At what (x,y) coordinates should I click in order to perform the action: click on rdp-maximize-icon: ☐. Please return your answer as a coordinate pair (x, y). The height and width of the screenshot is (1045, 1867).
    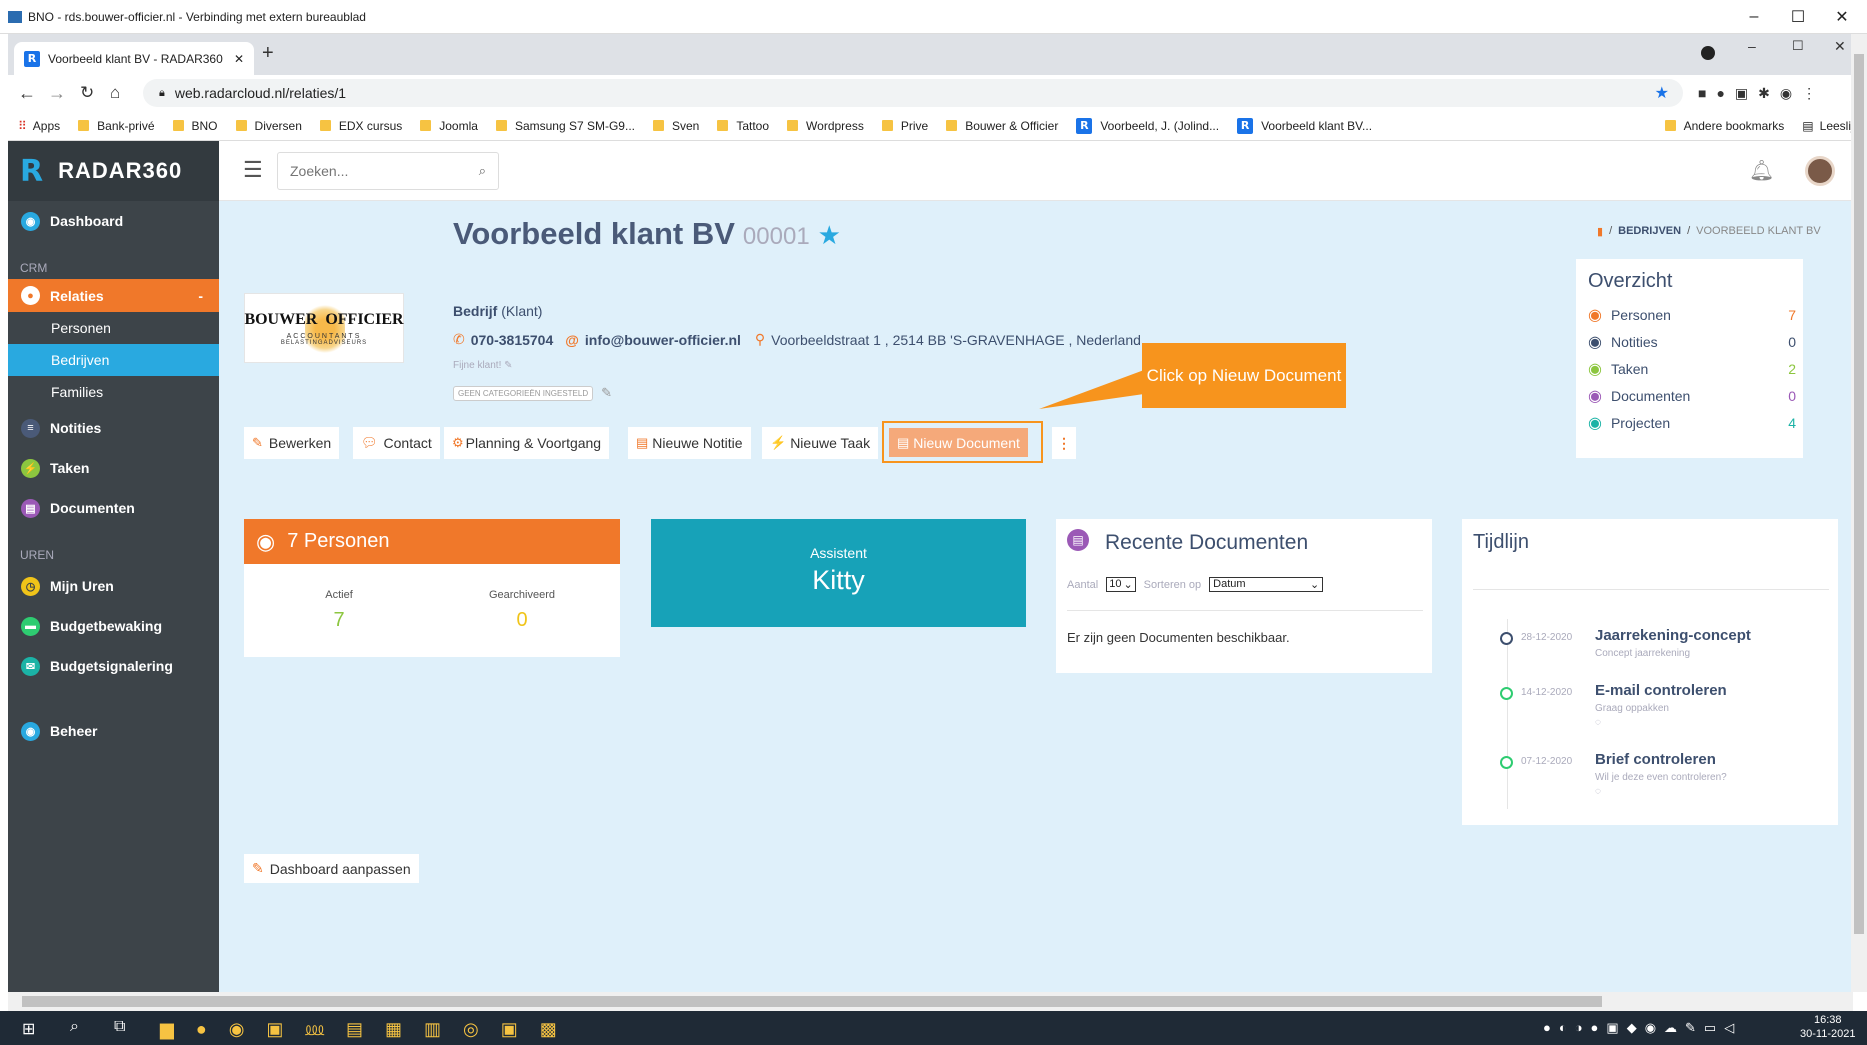
    Looking at the image, I should click on (1798, 17).